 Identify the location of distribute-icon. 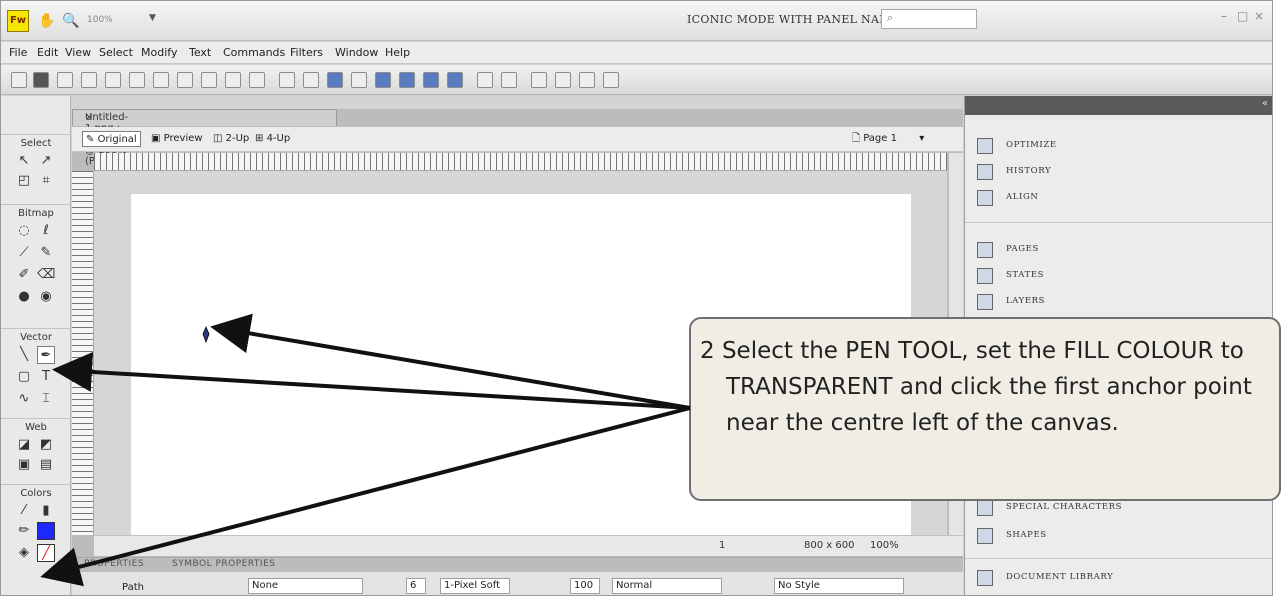
(509, 80).